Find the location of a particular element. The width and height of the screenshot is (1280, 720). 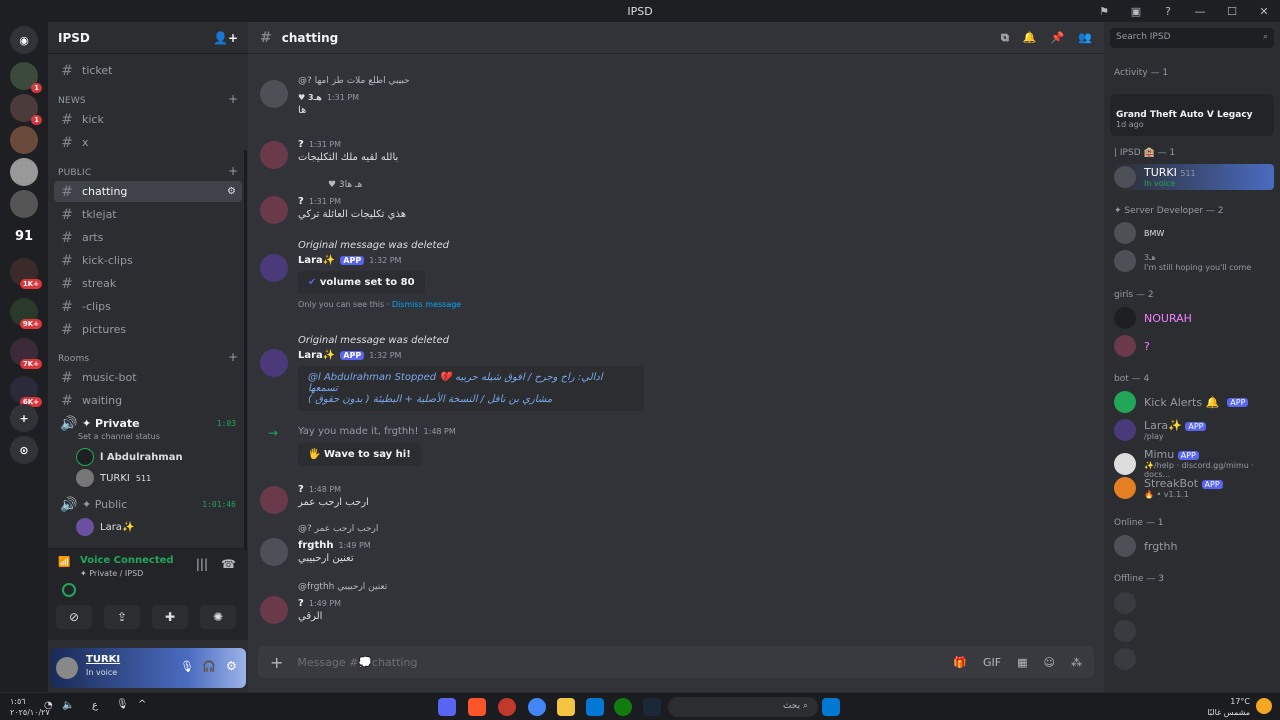

screen-share-button: ⇪ is located at coordinates (122, 617).